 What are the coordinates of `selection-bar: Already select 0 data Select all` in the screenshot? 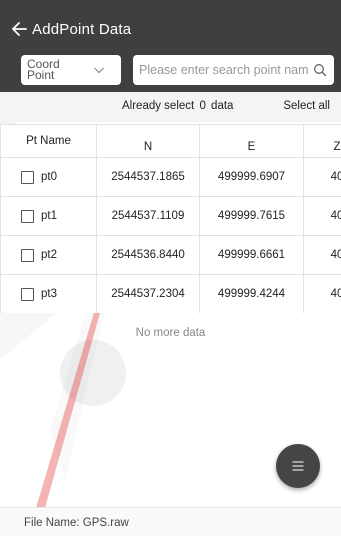 It's located at (170, 107).